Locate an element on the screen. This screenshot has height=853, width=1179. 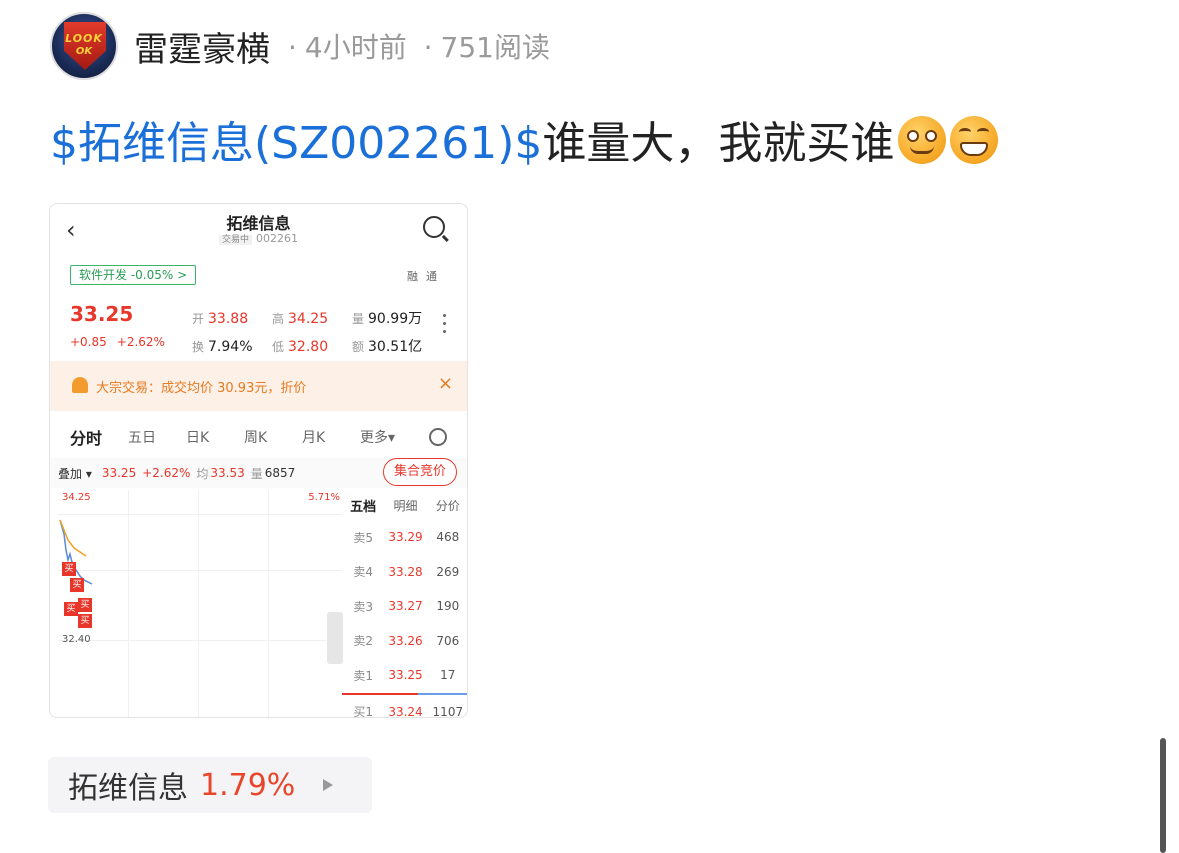
author-name: 雷霆豪横 is located at coordinates (202, 46).